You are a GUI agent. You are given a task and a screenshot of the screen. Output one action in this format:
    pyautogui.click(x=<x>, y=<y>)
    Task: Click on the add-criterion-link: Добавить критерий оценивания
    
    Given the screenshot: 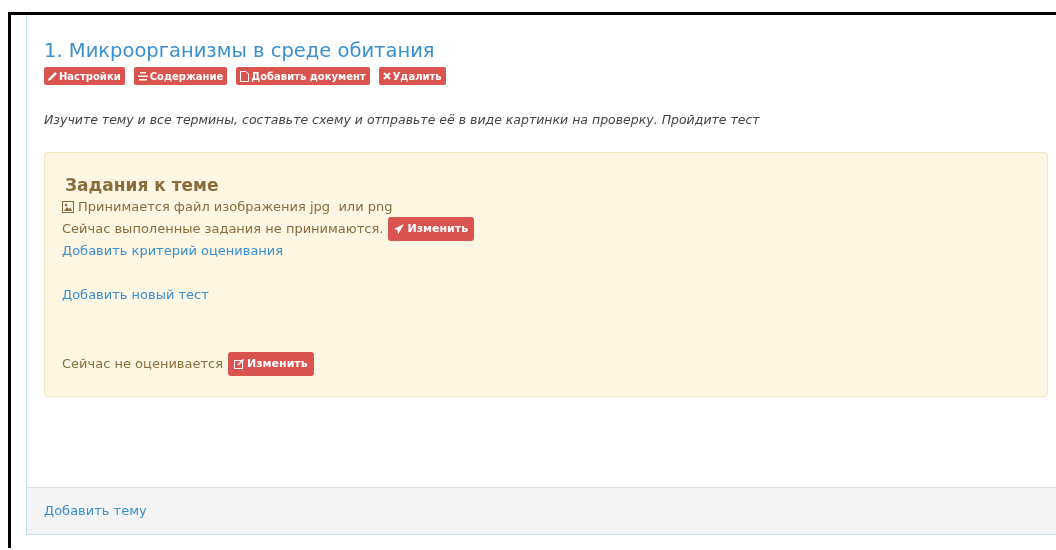 What is the action you would take?
    pyautogui.click(x=173, y=250)
    